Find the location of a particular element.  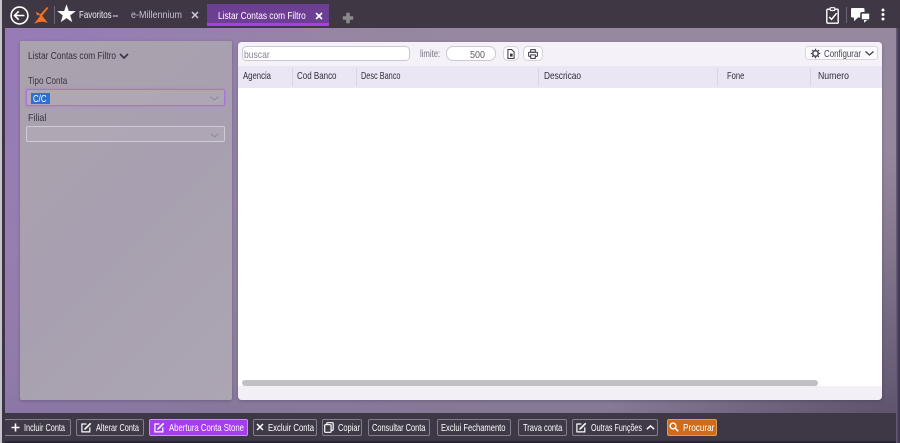

svg-text: Consultar Conta is located at coordinates (399, 428).